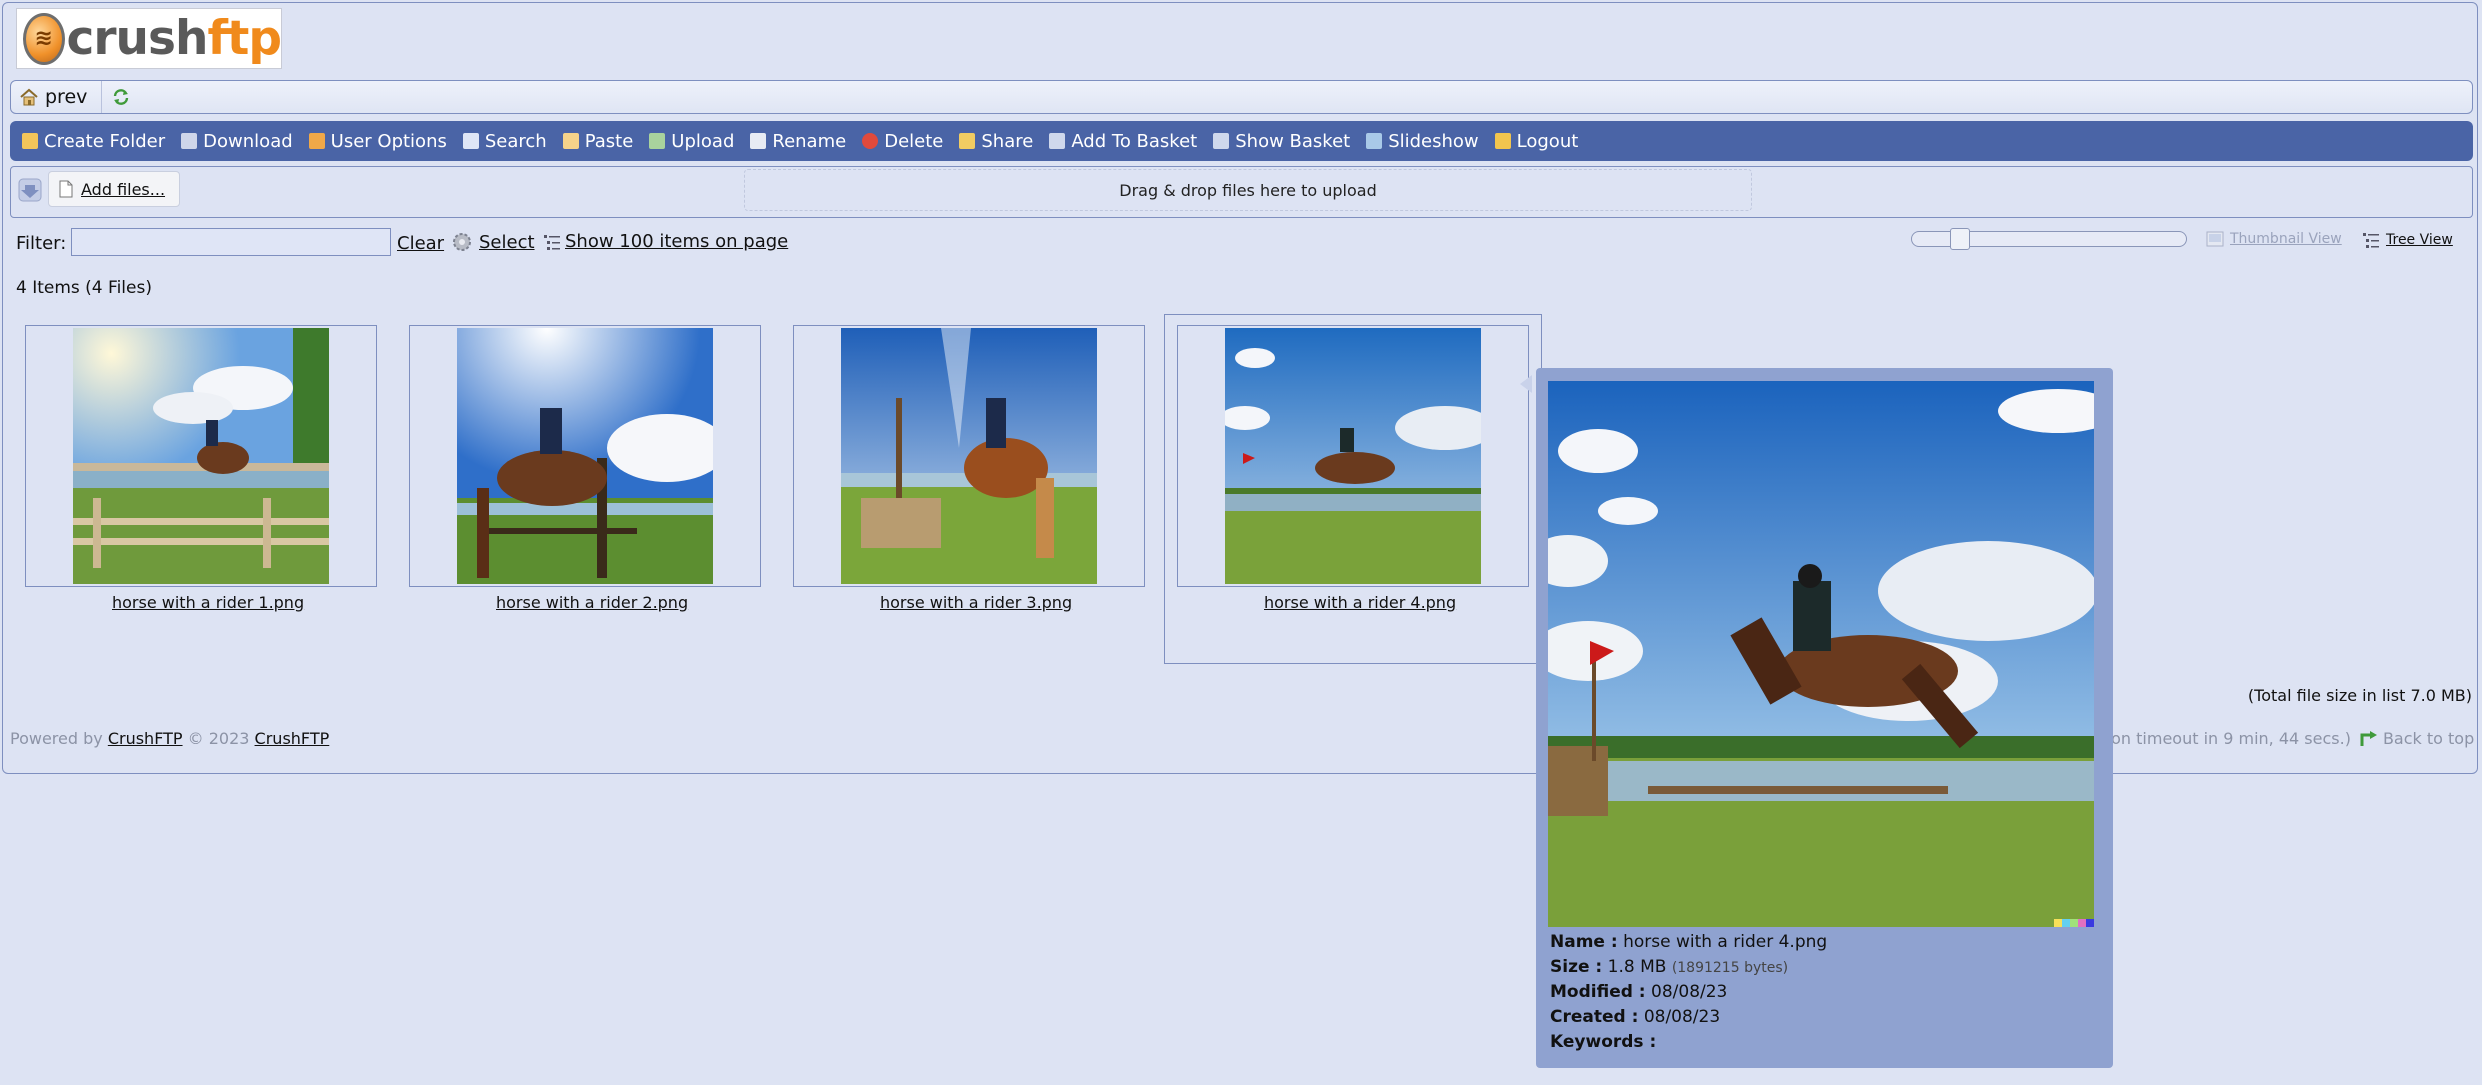  Describe the element at coordinates (1526, 384) in the screenshot. I see `preview-pointer` at that location.